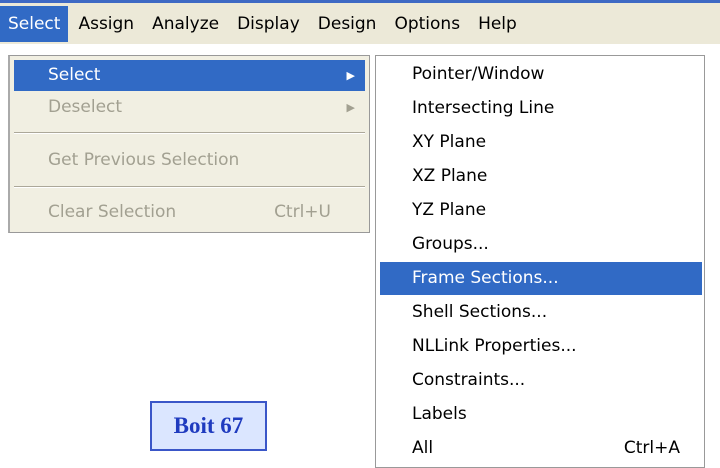  Describe the element at coordinates (541, 414) in the screenshot. I see `submenu-item-labels: Labels` at that location.